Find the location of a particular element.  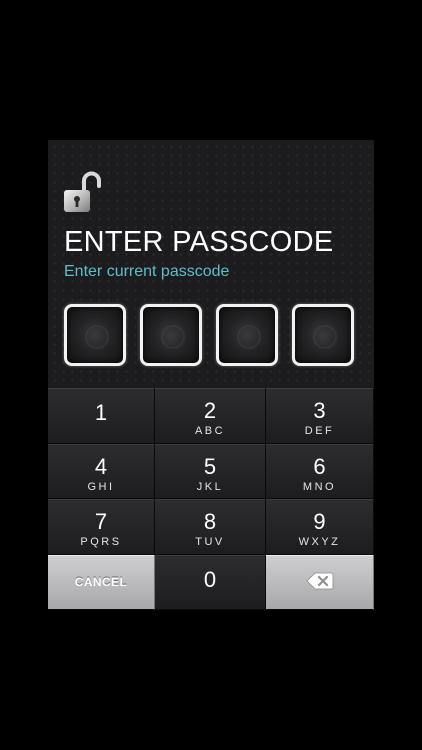

key-letters: ABC is located at coordinates (210, 431).